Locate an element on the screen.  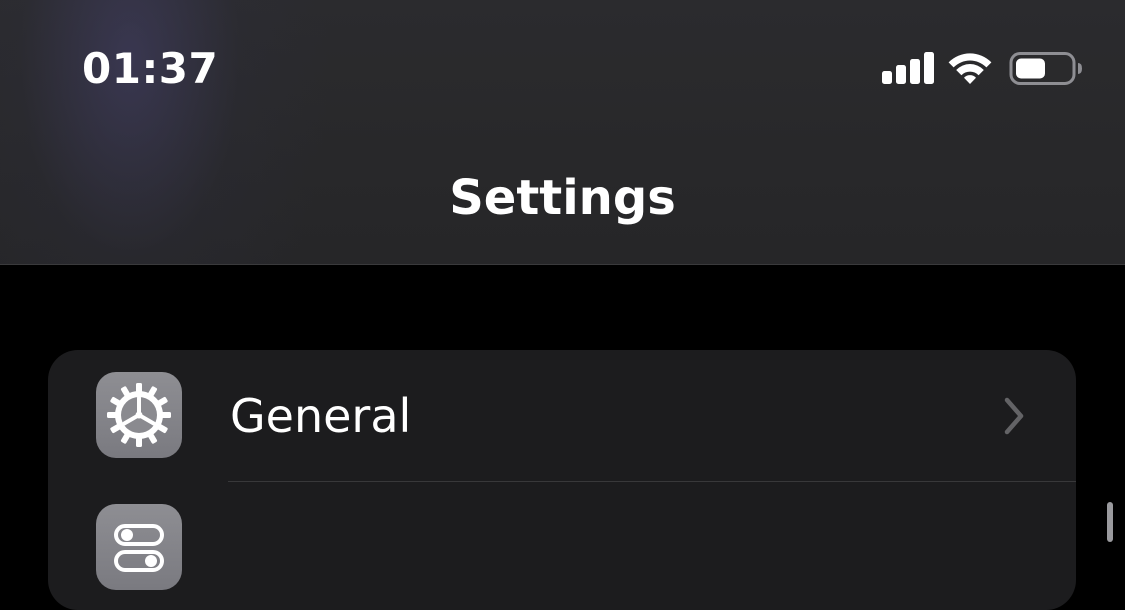
page-title: Settings is located at coordinates (562, 198).